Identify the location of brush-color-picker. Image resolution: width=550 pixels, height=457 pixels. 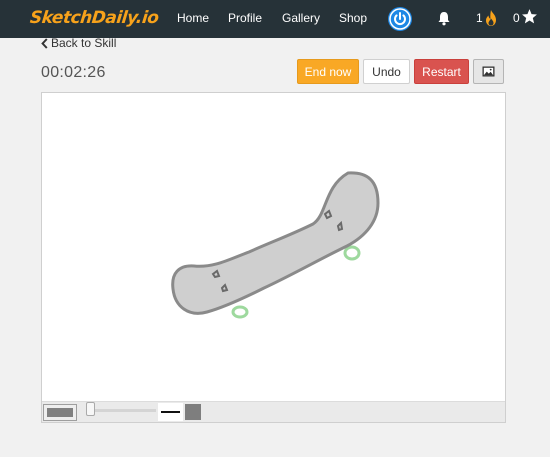
(193, 412).